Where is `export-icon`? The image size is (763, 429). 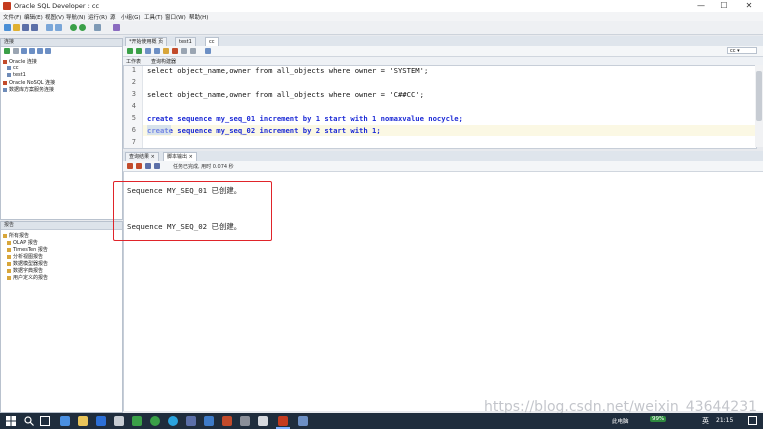
export-icon is located at coordinates (48, 51).